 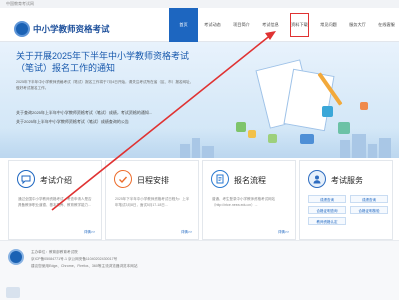 What do you see at coordinates (299, 25) in the screenshot?
I see `nav-downloads: 资料下载` at bounding box center [299, 25].